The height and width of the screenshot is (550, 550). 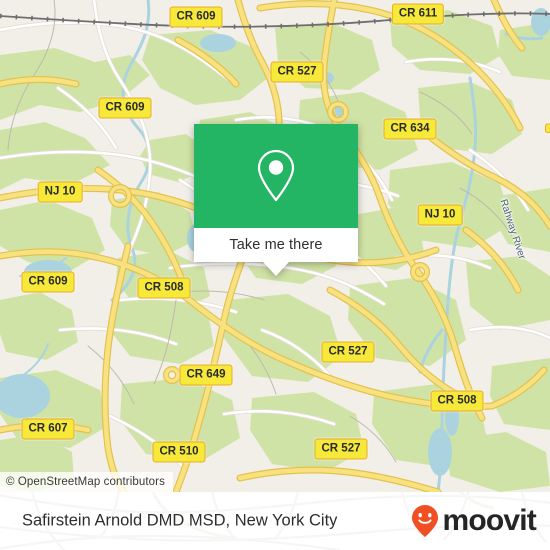 I want to click on take-me-there-button: Take me there, so click(x=276, y=245).